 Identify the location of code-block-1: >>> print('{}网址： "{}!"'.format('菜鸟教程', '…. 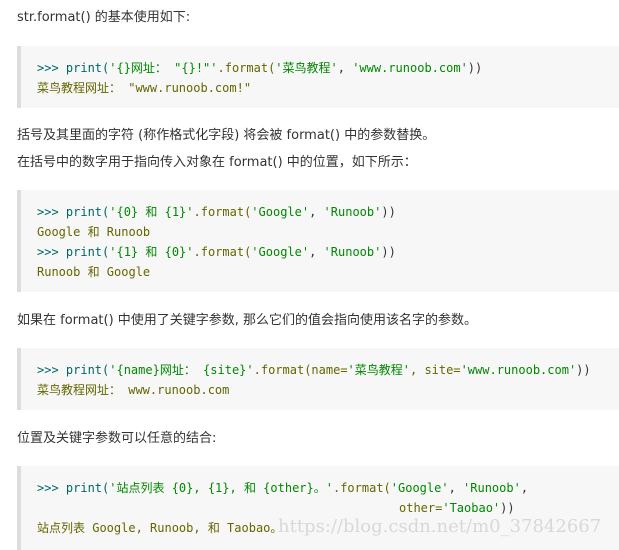
(318, 77).